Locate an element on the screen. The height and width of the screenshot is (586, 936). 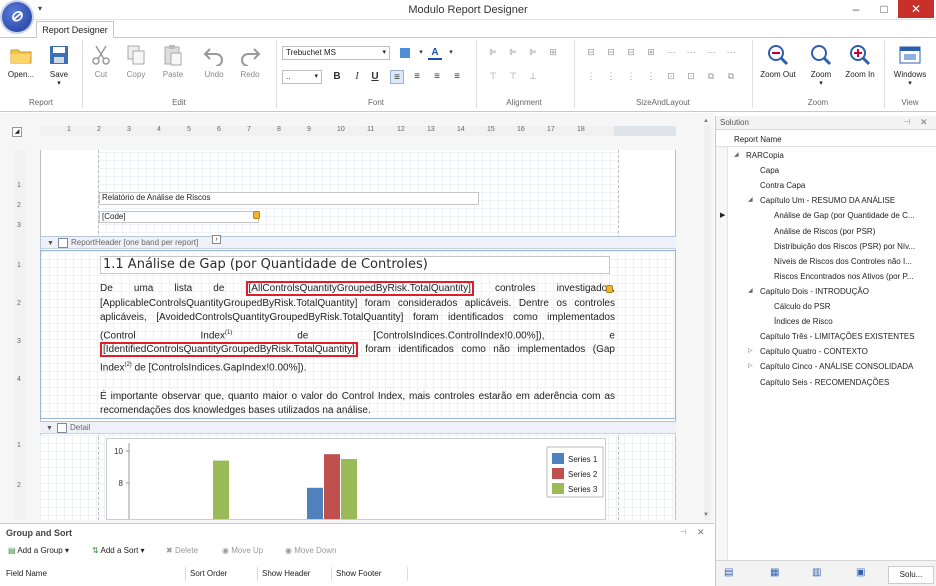
report-explorer-tab-icon: ▤ is located at coordinates (728, 572).